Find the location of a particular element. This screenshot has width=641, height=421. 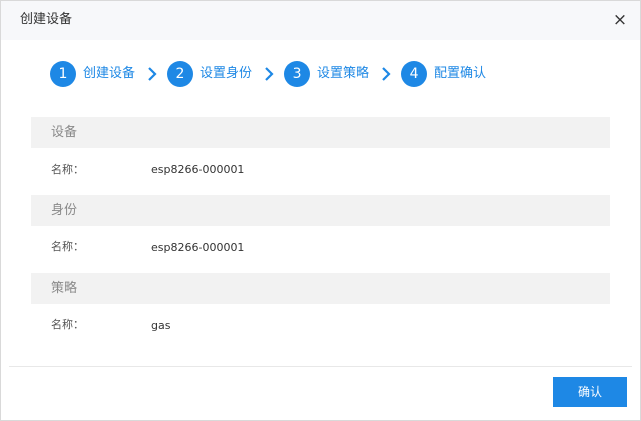

section-title: 身份 is located at coordinates (64, 210).